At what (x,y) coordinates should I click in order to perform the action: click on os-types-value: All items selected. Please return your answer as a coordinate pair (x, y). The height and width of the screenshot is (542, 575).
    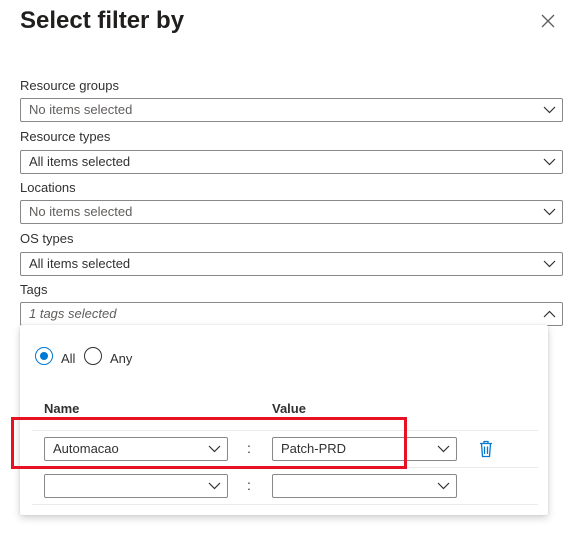
    Looking at the image, I should click on (80, 263).